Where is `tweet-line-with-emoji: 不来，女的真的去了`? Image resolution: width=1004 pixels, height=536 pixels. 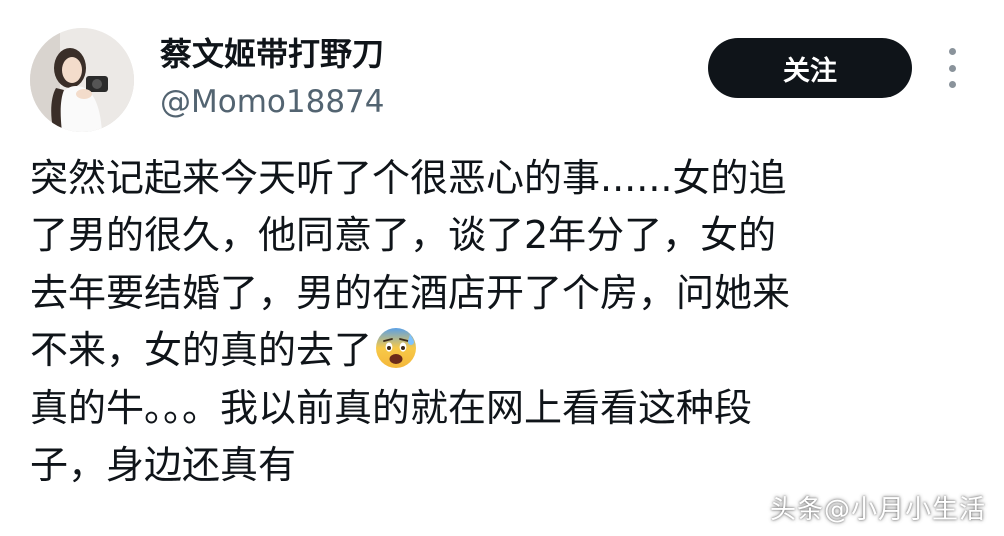 tweet-line-with-emoji: 不来，女的真的去了 is located at coordinates (500, 350).